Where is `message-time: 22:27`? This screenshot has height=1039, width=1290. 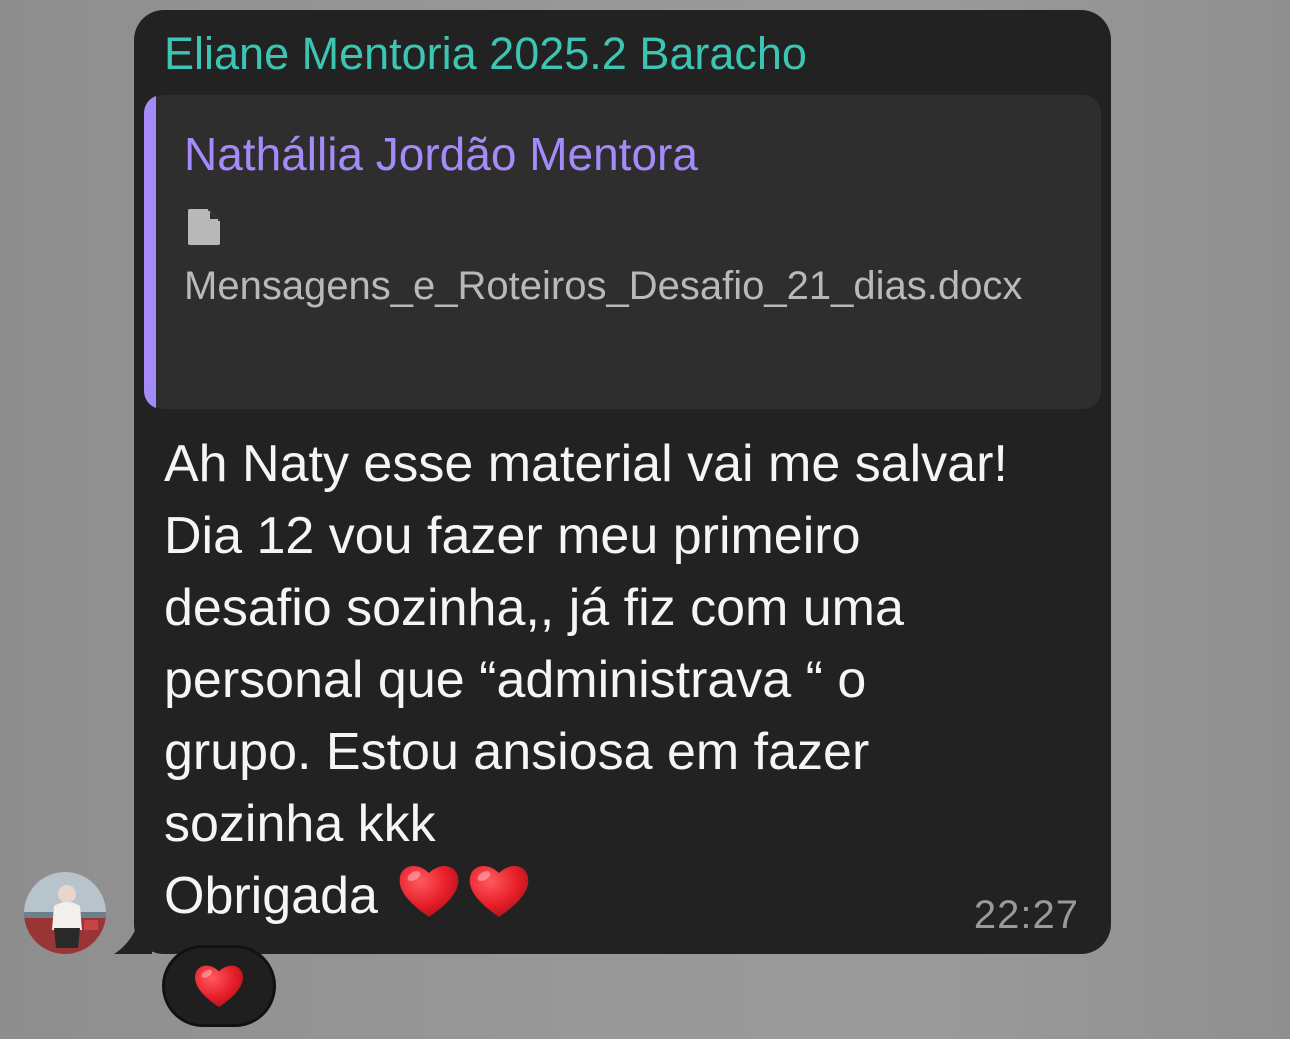 message-time: 22:27 is located at coordinates (1026, 915).